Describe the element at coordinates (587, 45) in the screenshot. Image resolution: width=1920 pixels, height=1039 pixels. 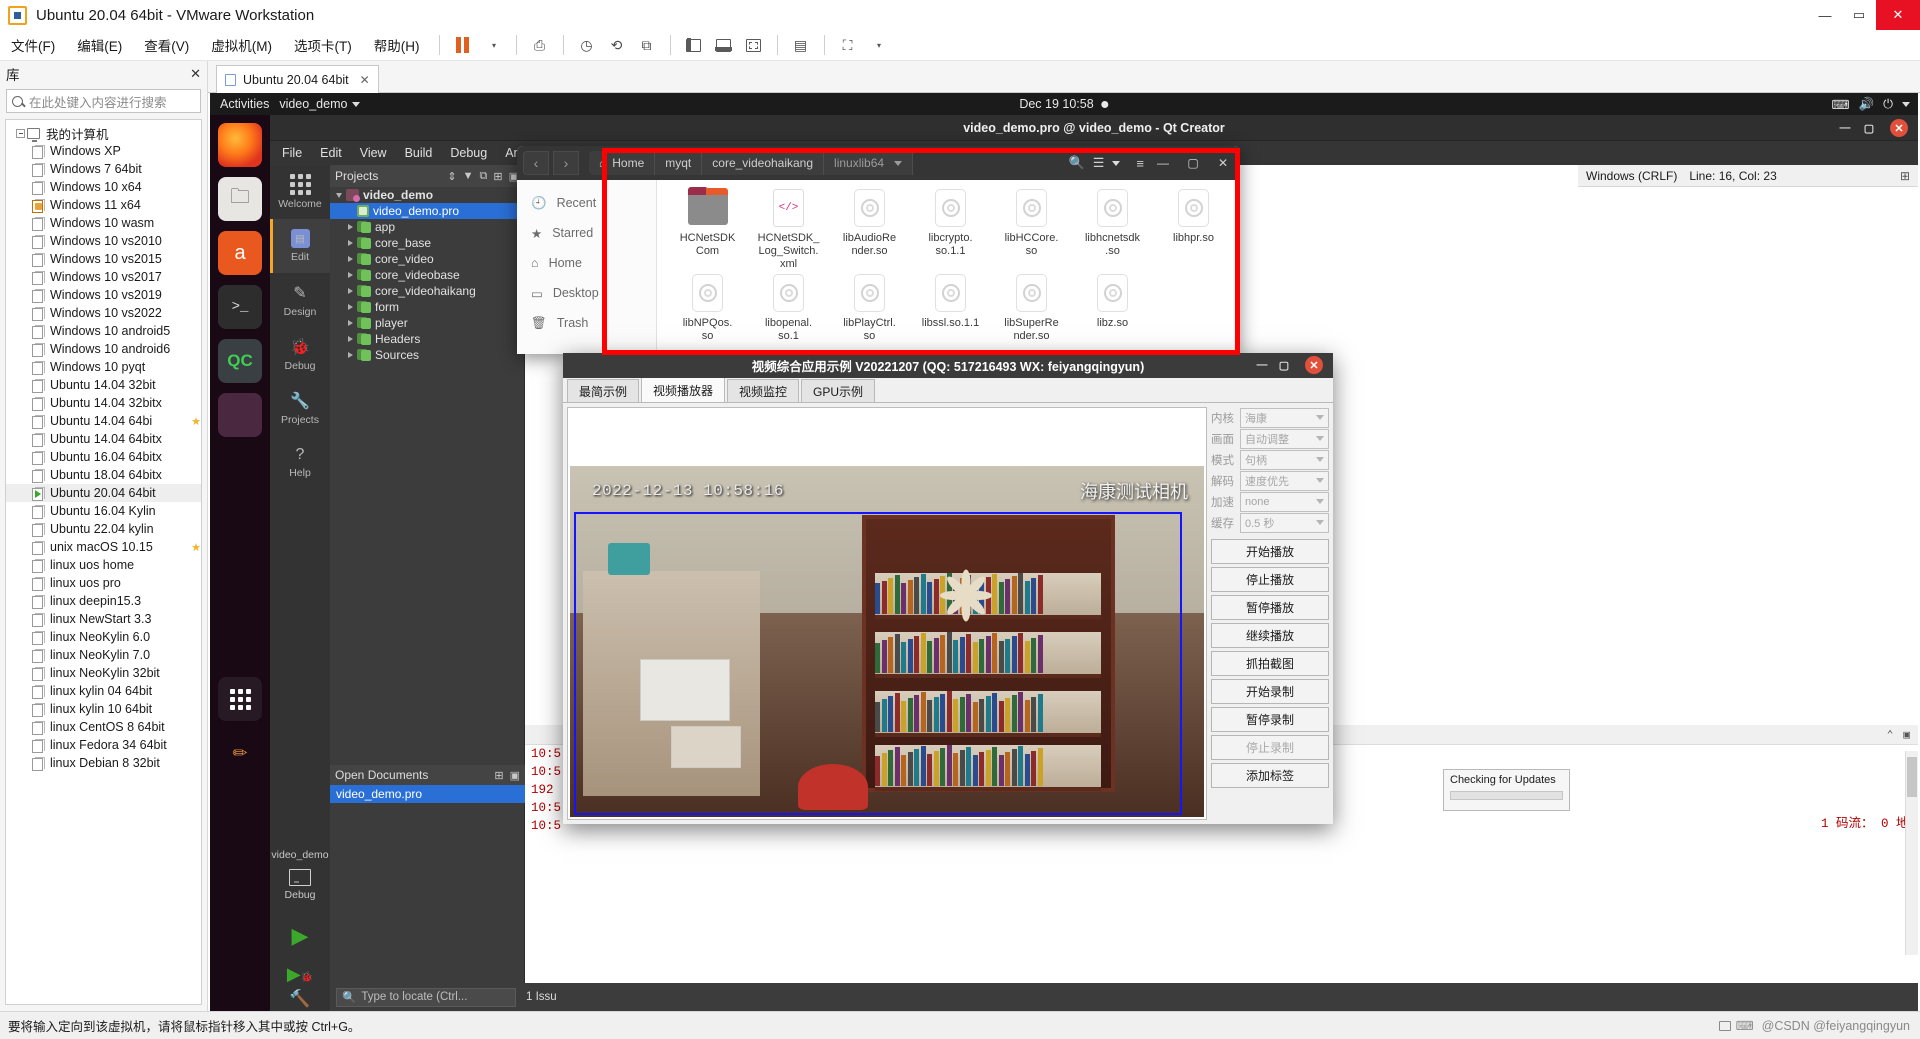
I see `snapshot-icon: ◷` at that location.